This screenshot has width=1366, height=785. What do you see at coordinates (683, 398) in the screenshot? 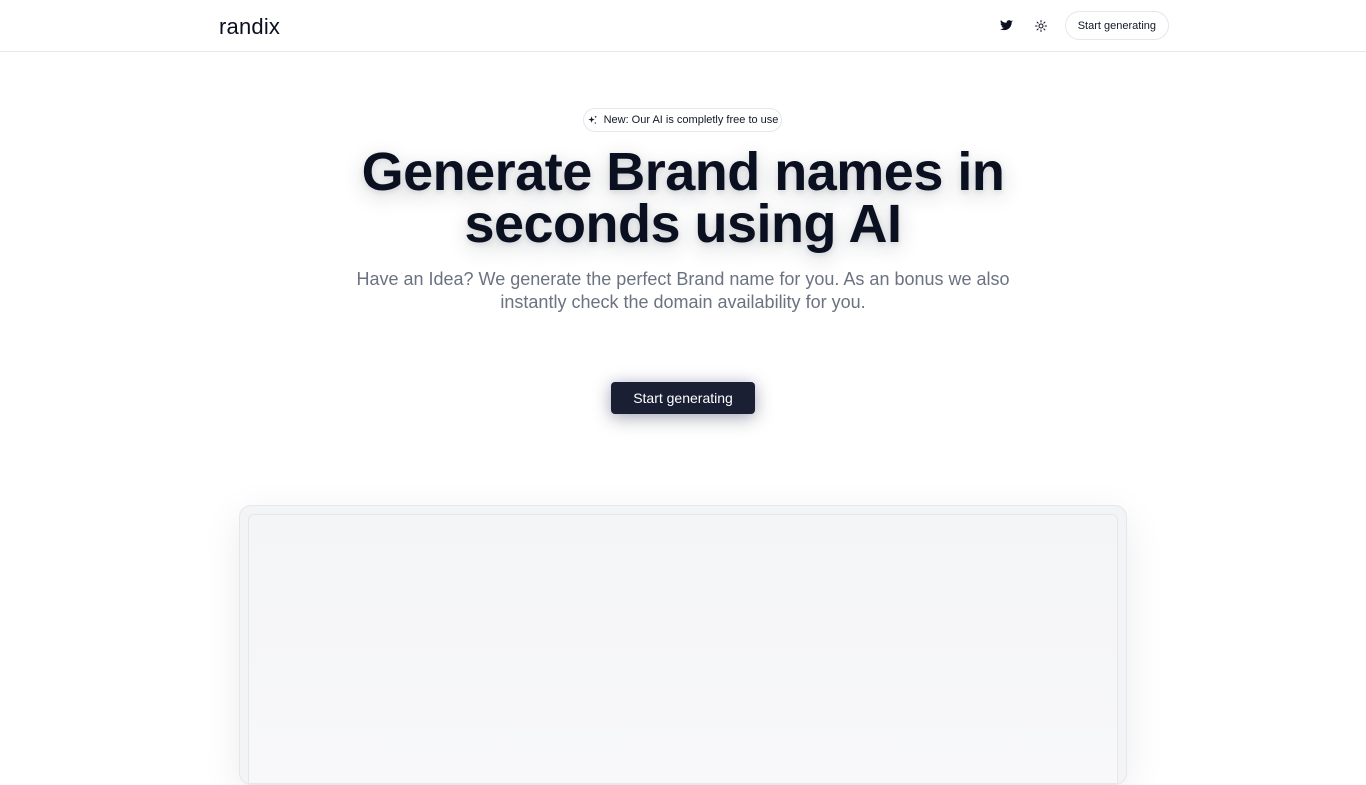
I see `hero-start-generating-button: Start generating` at bounding box center [683, 398].